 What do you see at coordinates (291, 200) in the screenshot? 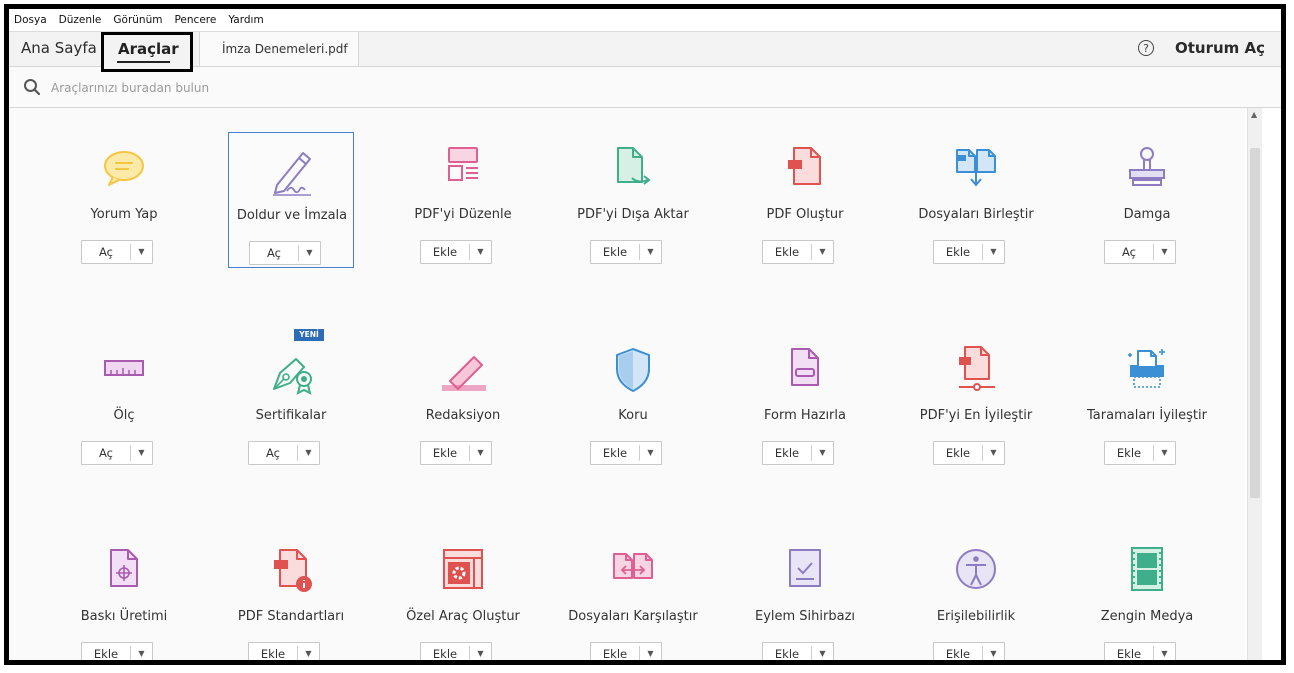
I see `tool-fill-sign: Doldur ve İmzala Aç ▼` at bounding box center [291, 200].